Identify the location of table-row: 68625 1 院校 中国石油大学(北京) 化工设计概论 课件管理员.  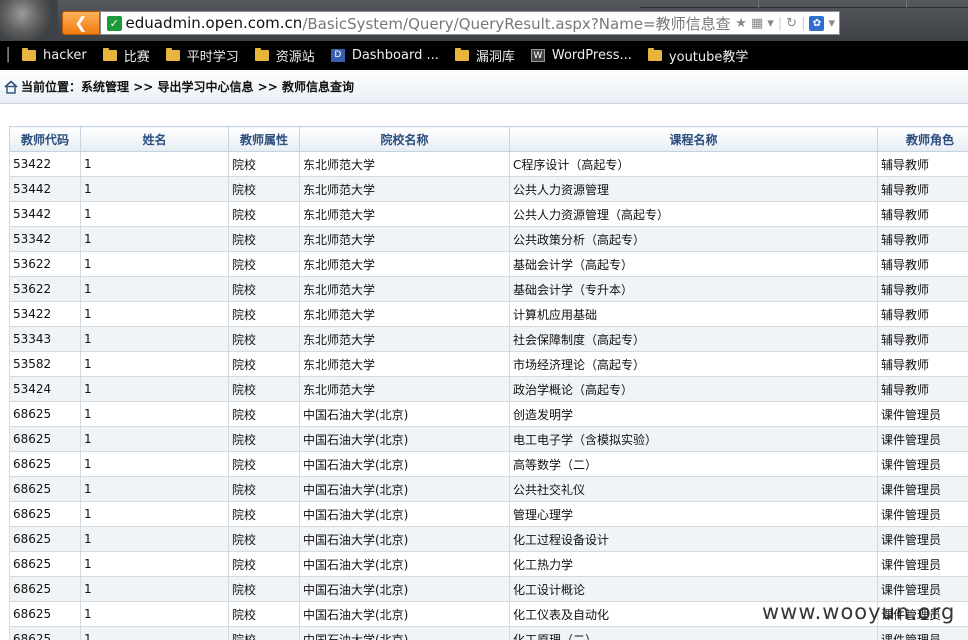
(488, 589).